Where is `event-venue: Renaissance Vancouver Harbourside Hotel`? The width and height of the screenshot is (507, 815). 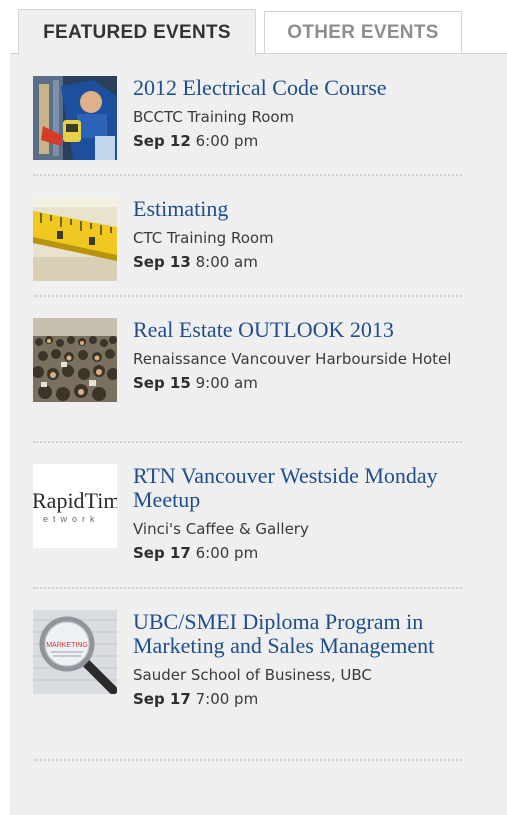 event-venue: Renaissance Vancouver Harbourside Hotel is located at coordinates (292, 359).